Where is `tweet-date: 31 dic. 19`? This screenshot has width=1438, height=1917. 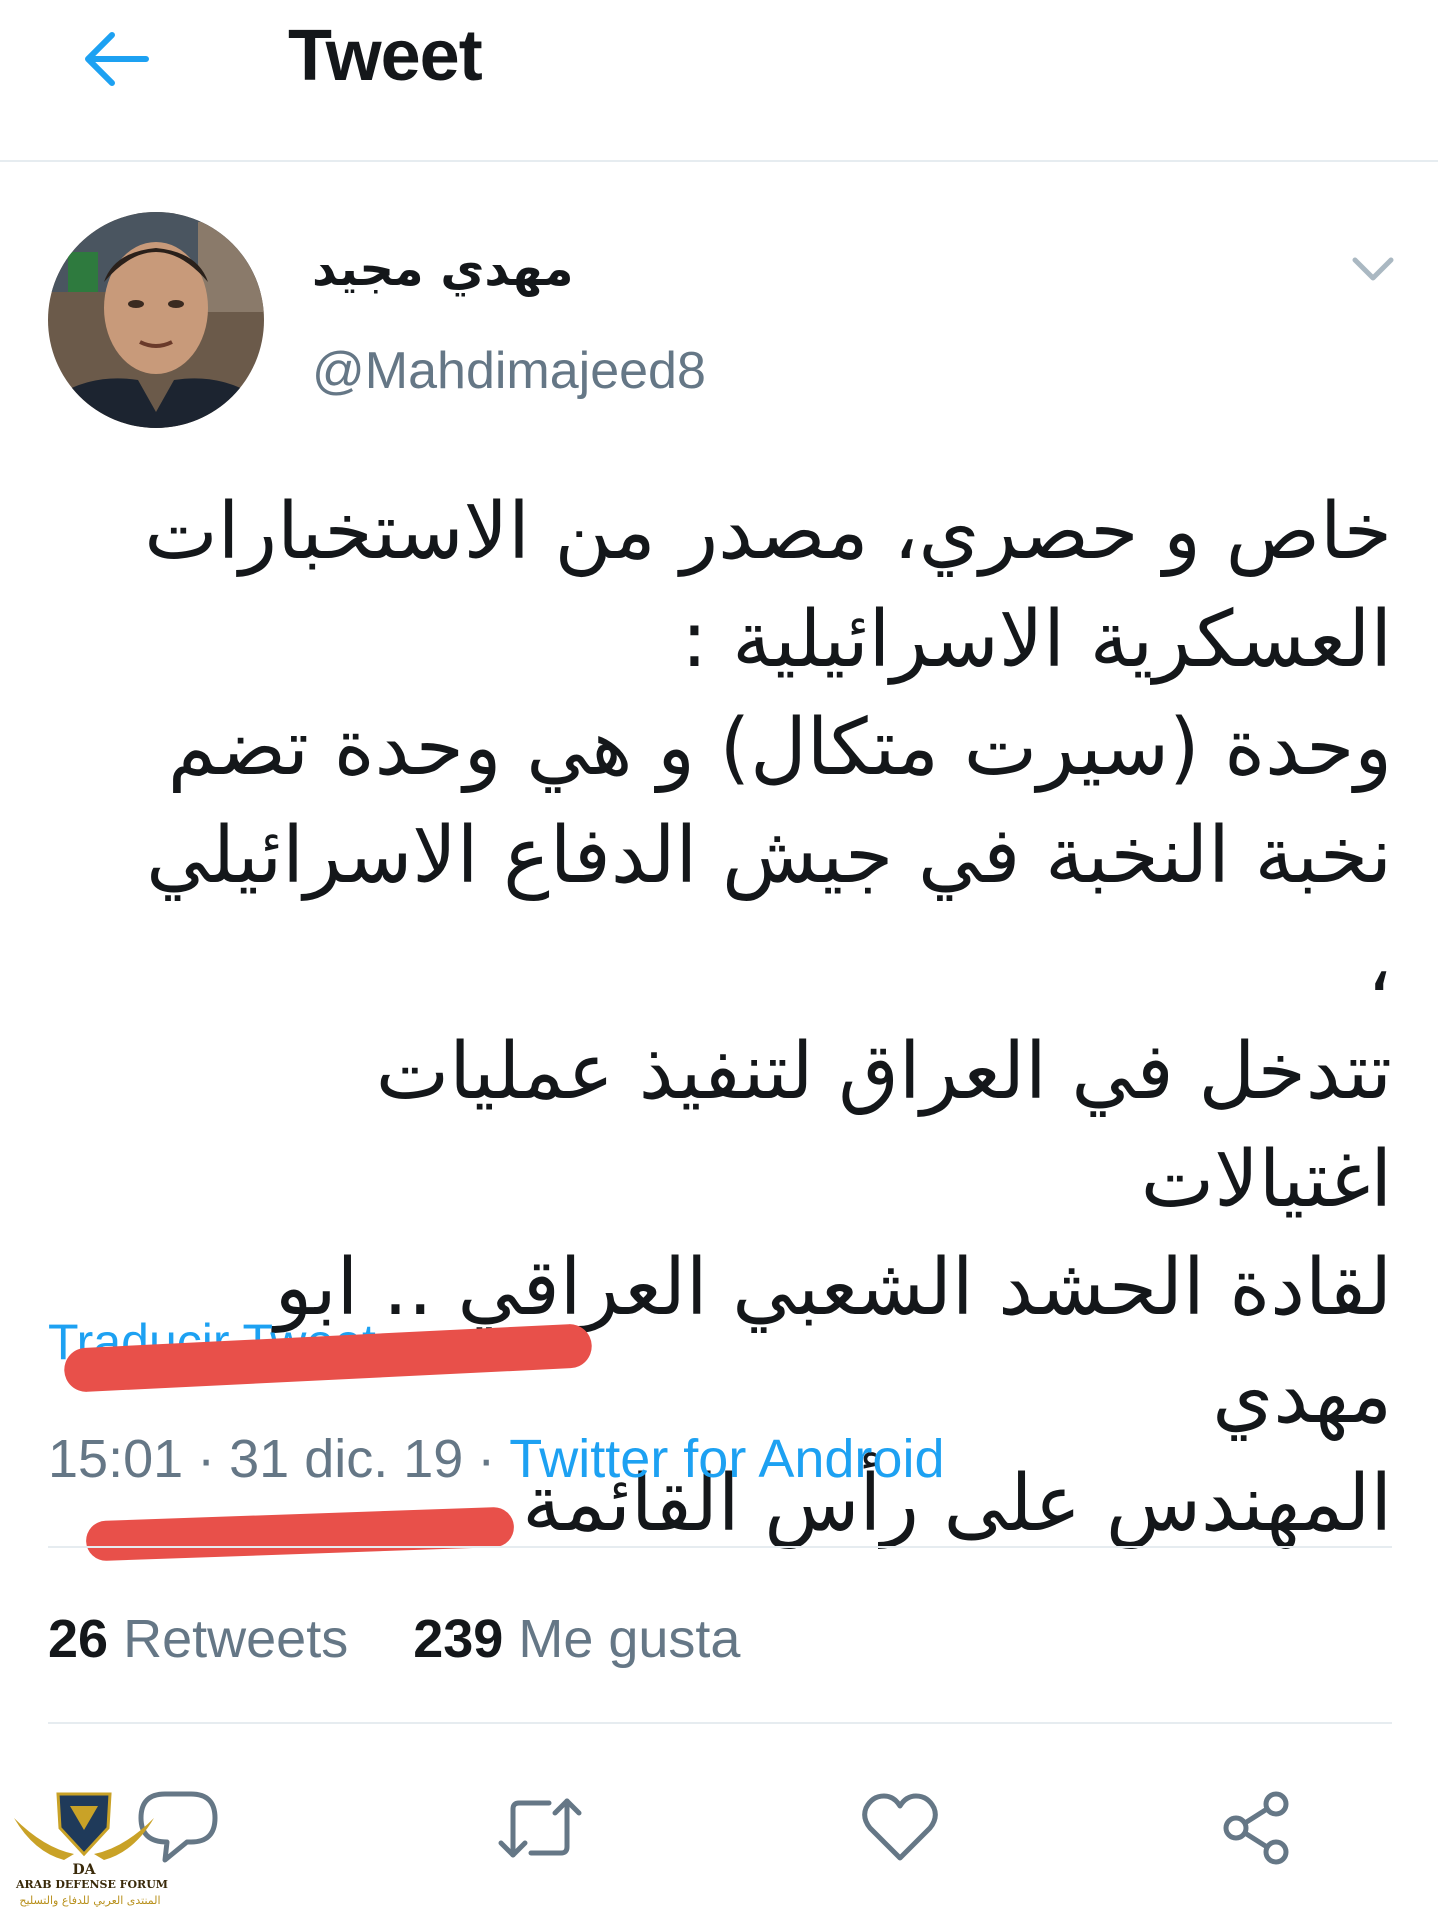
tweet-date: 31 dic. 19 is located at coordinates (346, 1459).